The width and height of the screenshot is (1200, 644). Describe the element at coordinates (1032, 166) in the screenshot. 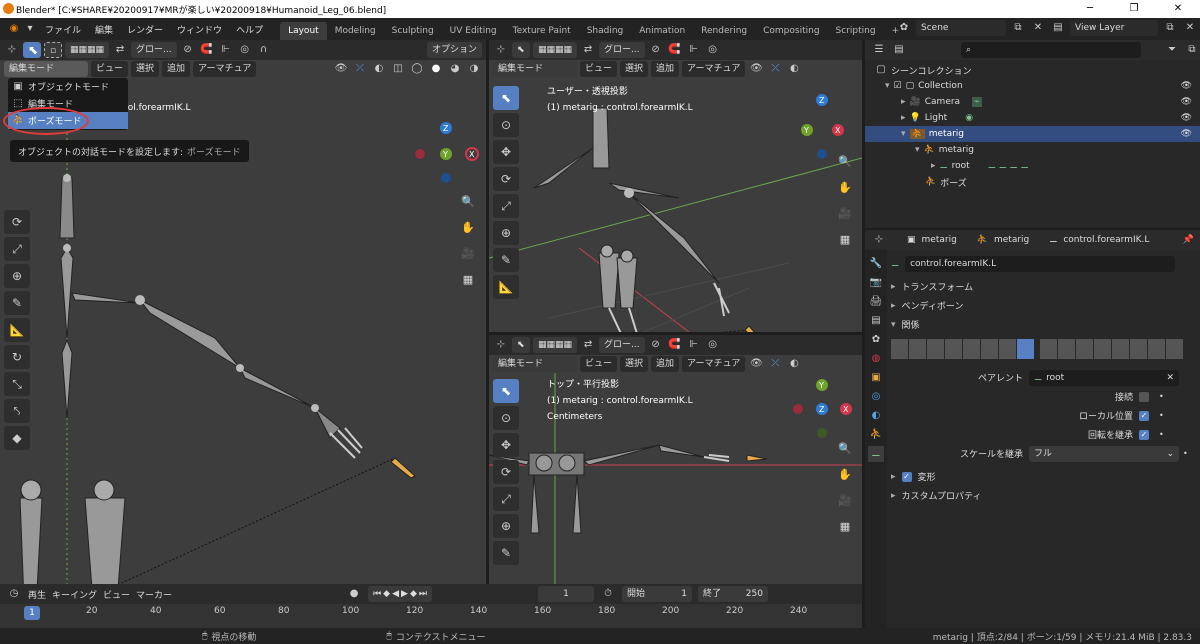

I see `outliner-root-bone: ▸ ⚊ root ⚊ ⚊ ⚊ ⚊` at that location.